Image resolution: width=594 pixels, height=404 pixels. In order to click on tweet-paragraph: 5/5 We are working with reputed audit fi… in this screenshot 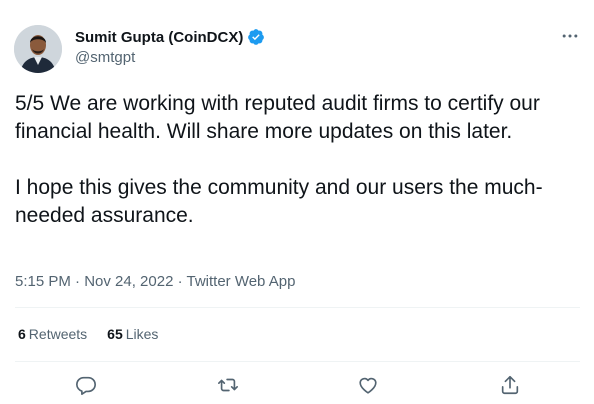, I will do `click(277, 117)`.